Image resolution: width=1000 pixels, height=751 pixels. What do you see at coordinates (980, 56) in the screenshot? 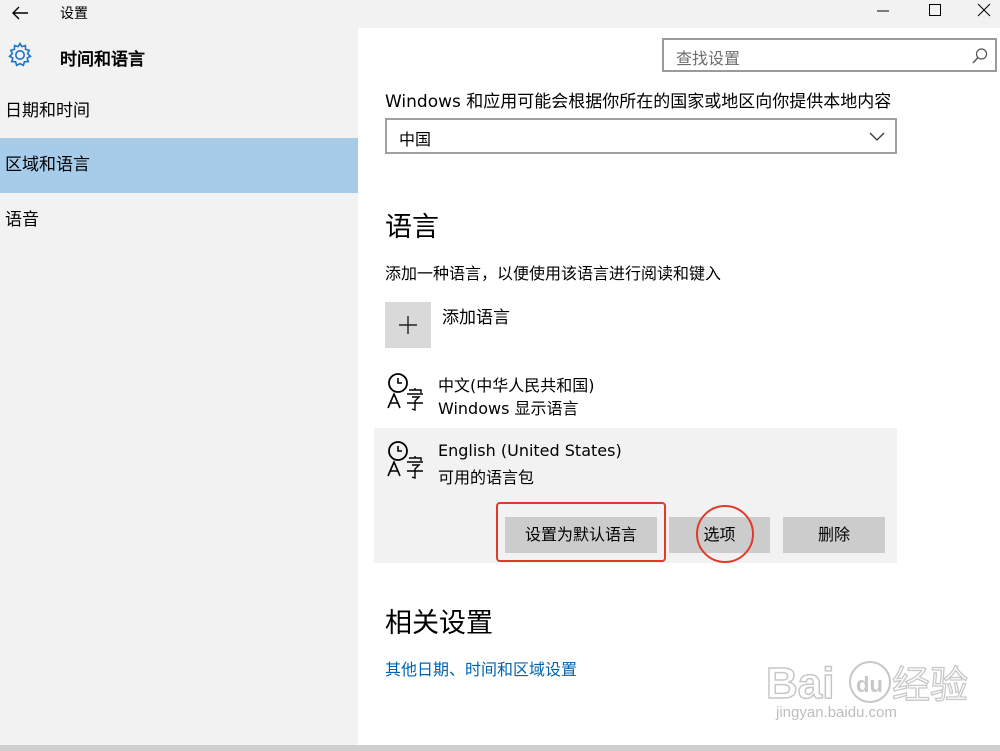
I see `search-icon` at bounding box center [980, 56].